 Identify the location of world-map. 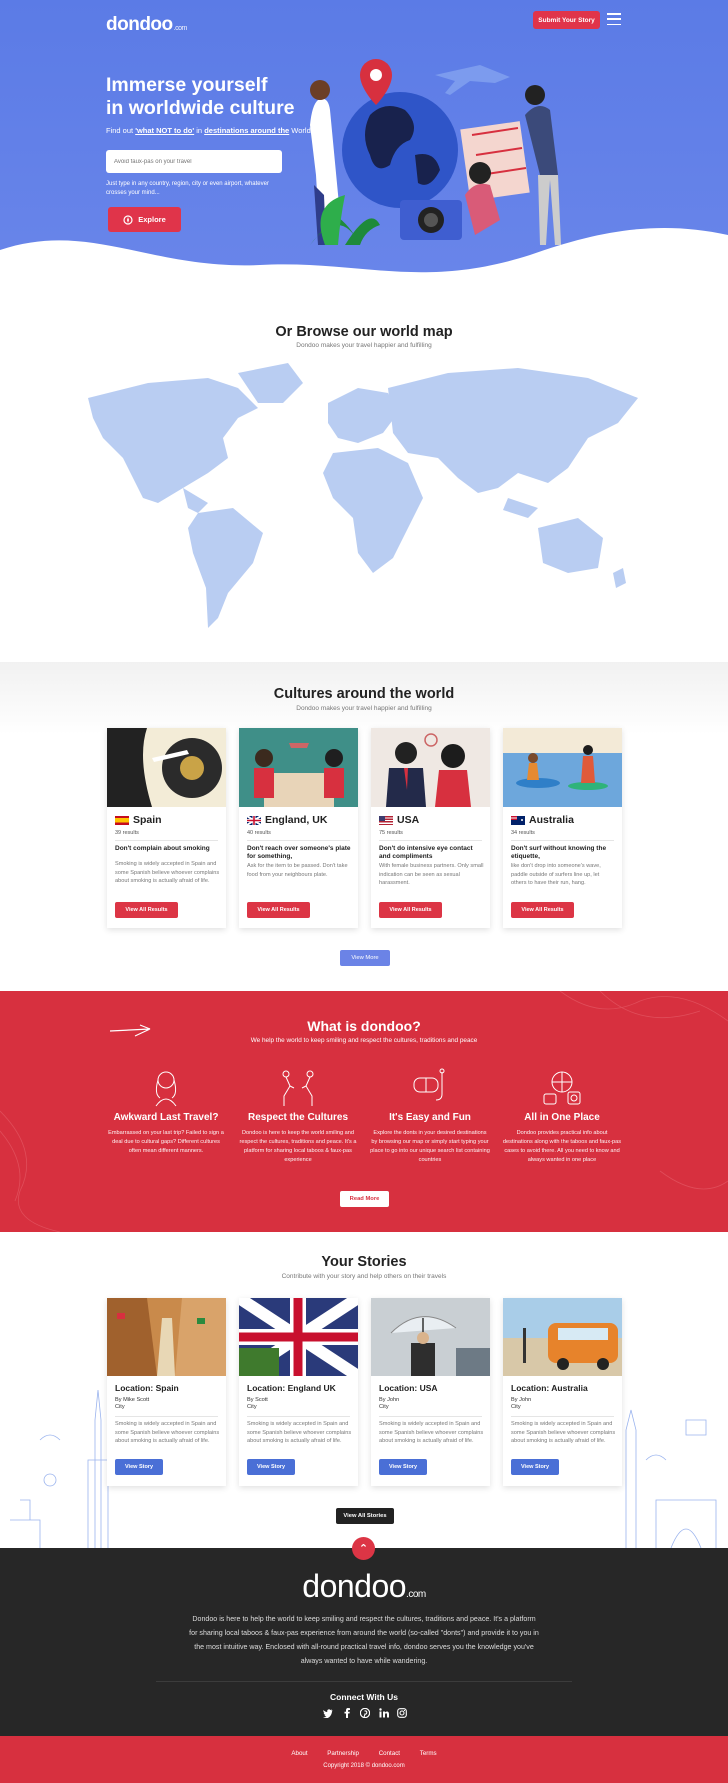
(364, 498).